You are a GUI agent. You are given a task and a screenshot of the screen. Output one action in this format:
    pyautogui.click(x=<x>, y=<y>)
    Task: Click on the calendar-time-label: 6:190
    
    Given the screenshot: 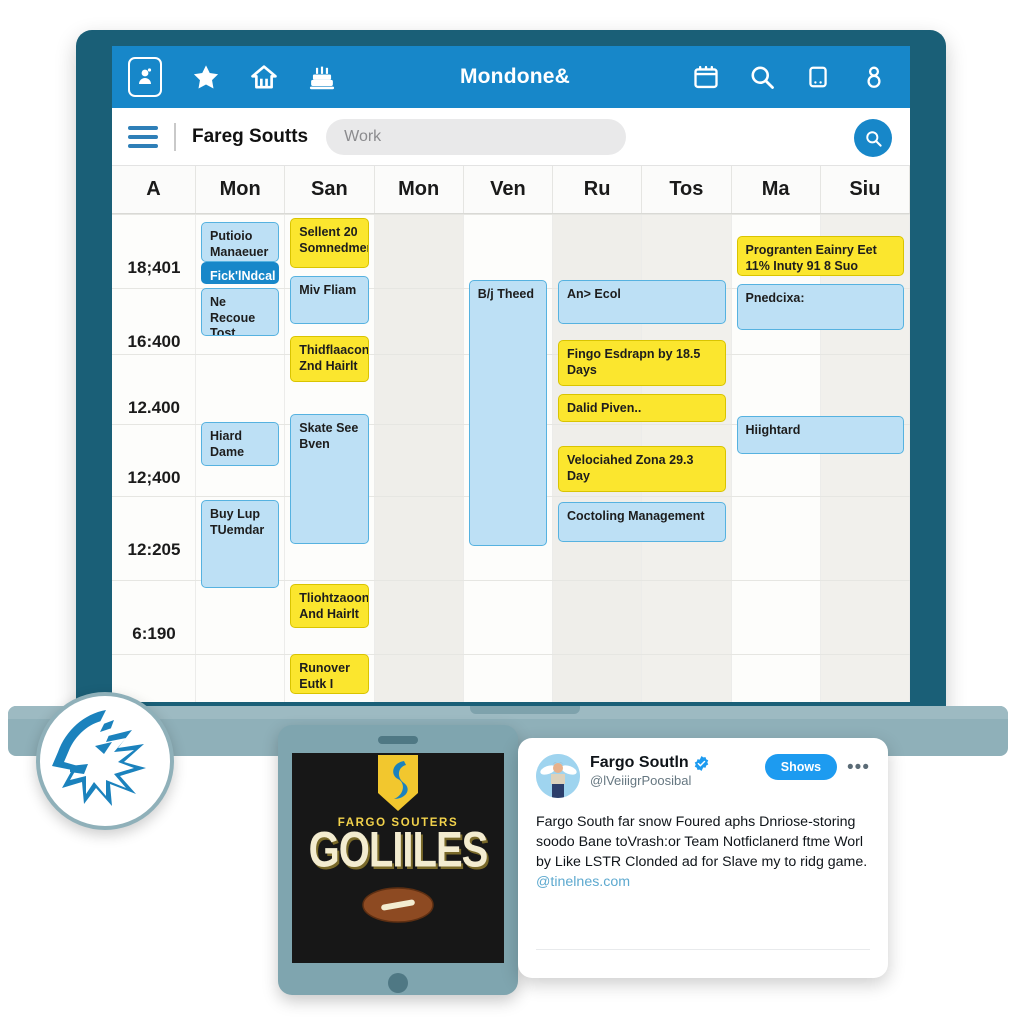 What is the action you would take?
    pyautogui.click(x=154, y=633)
    